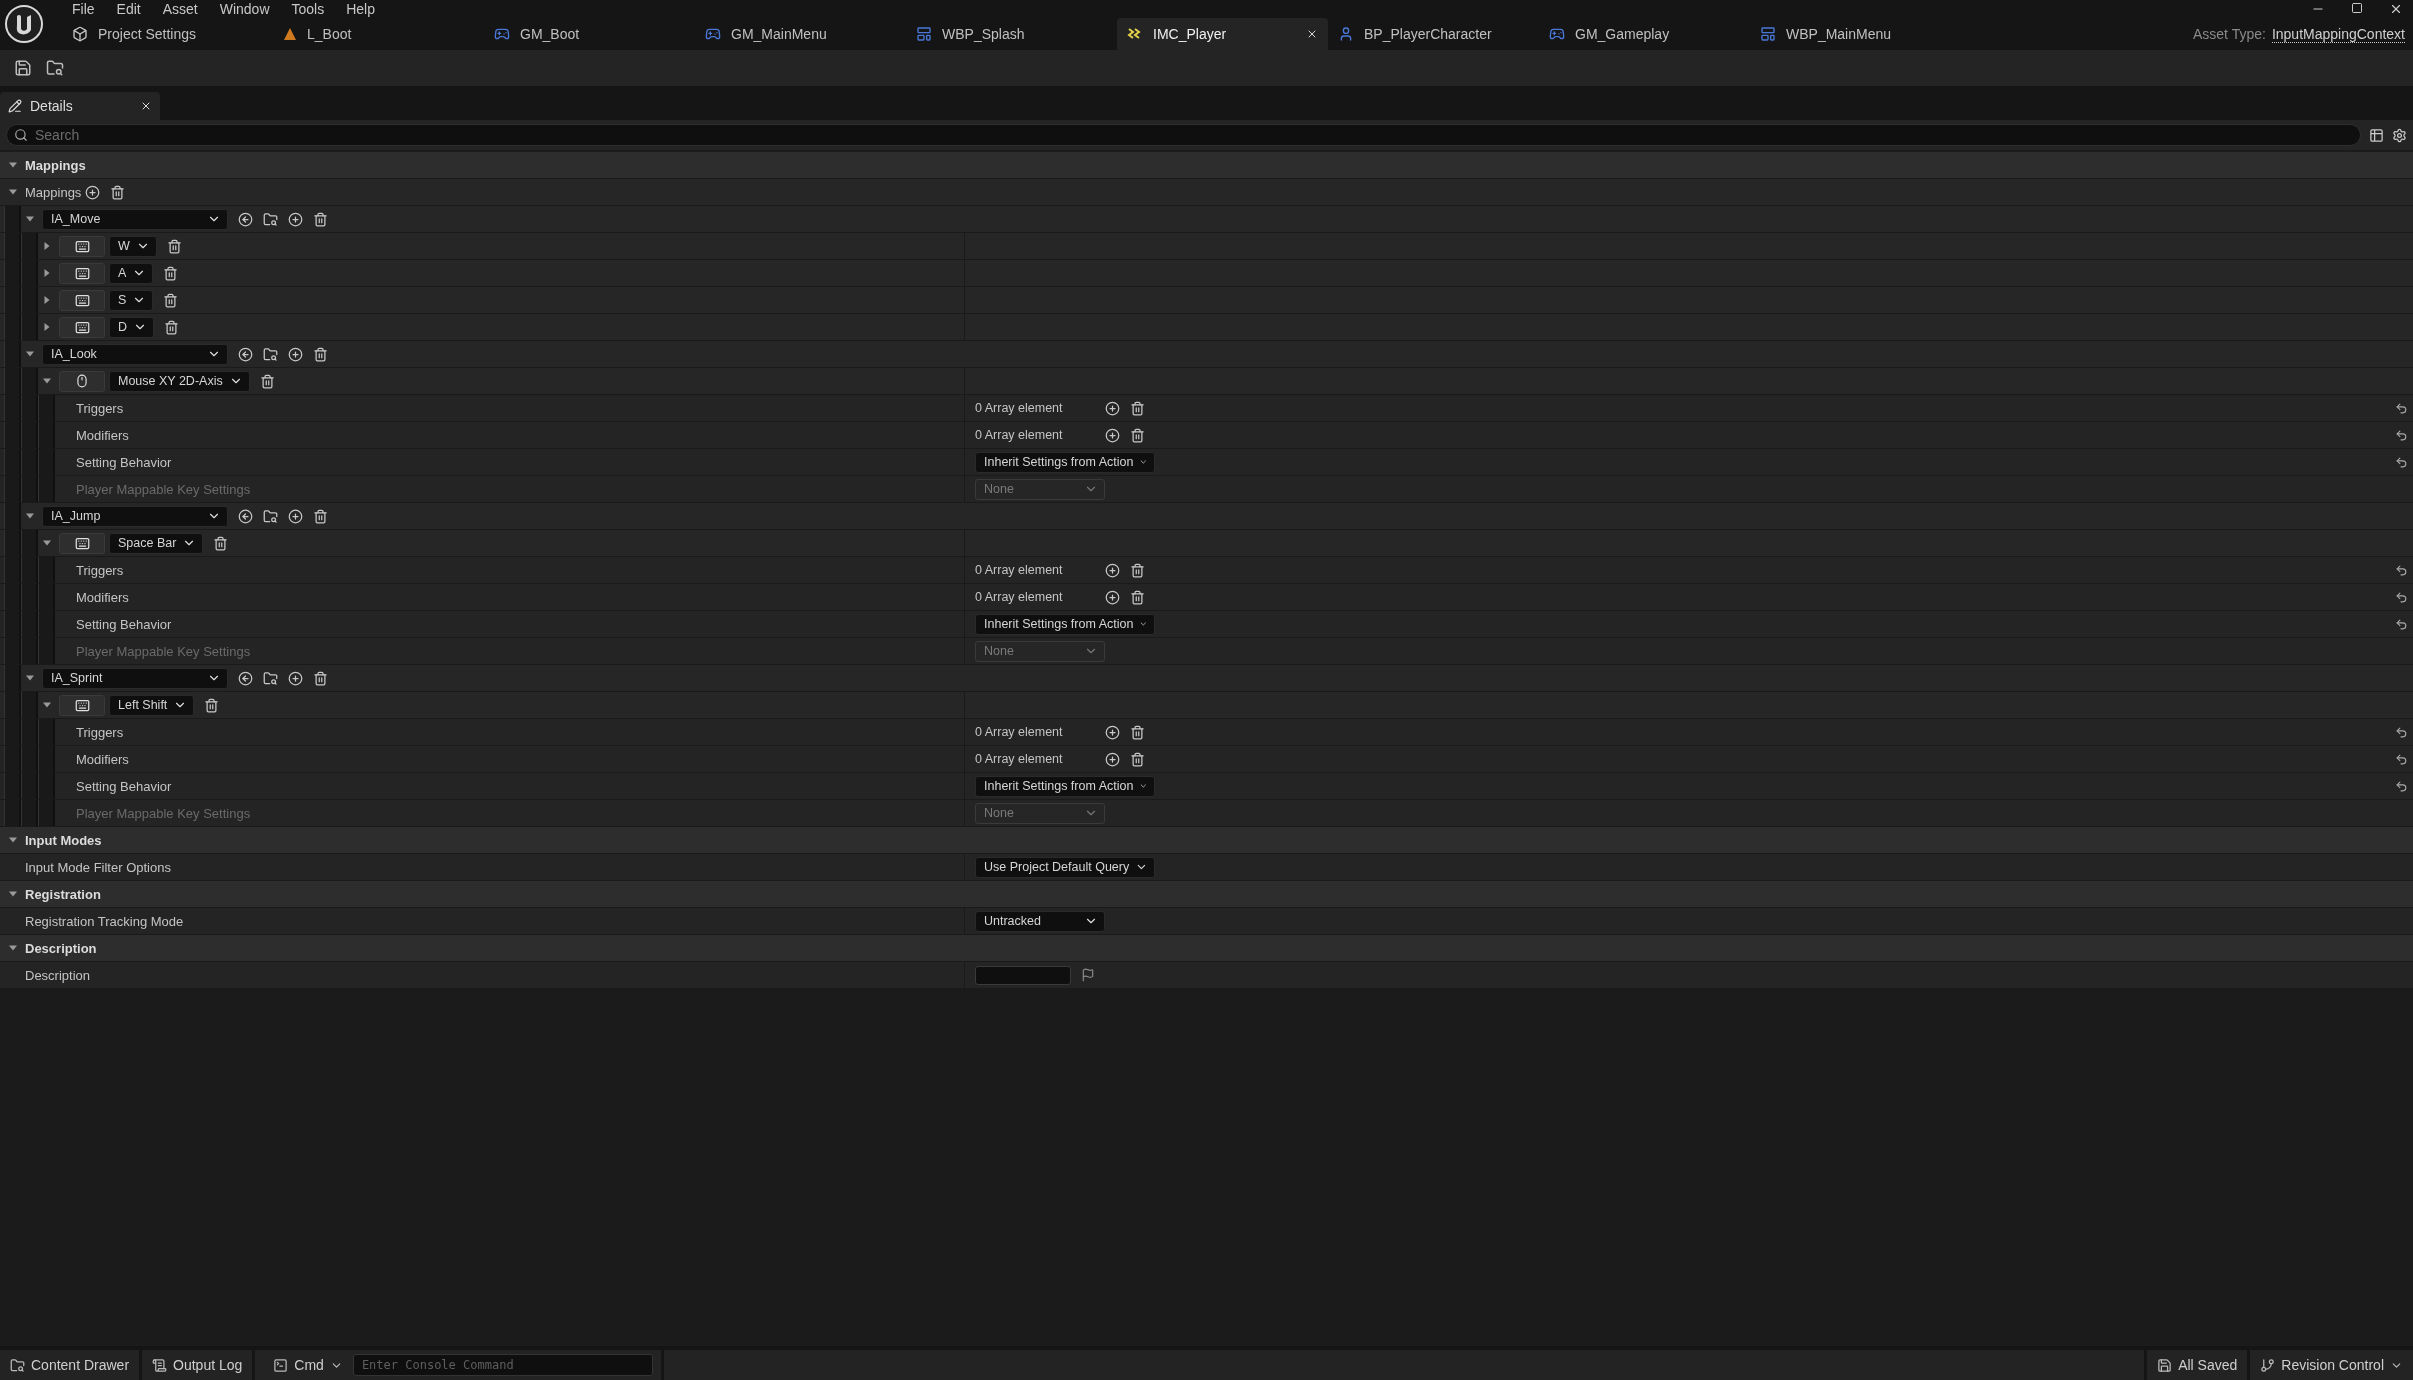 Image resolution: width=2413 pixels, height=1380 pixels. What do you see at coordinates (129, 9) in the screenshot?
I see `menu-item: Edit` at bounding box center [129, 9].